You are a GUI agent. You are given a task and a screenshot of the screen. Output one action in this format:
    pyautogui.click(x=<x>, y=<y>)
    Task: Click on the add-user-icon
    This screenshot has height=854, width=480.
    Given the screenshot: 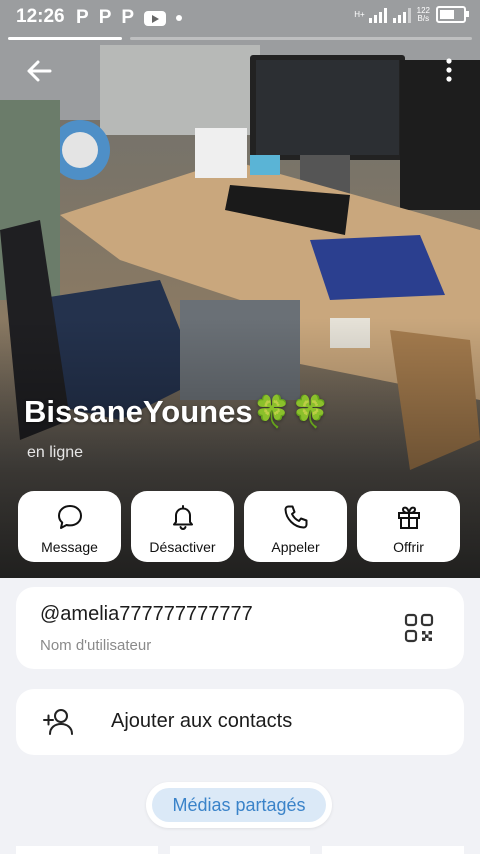 What is the action you would take?
    pyautogui.click(x=58, y=722)
    